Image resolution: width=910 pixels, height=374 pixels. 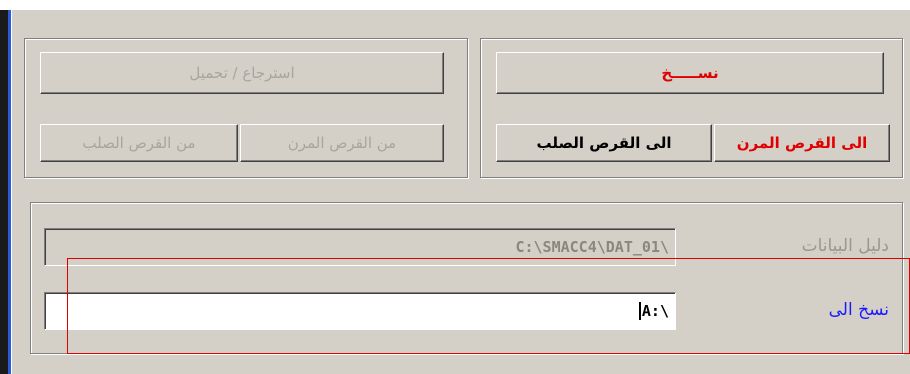 I want to click on restore-from-hard-disk-button: من القرص الصلب, so click(x=139, y=143).